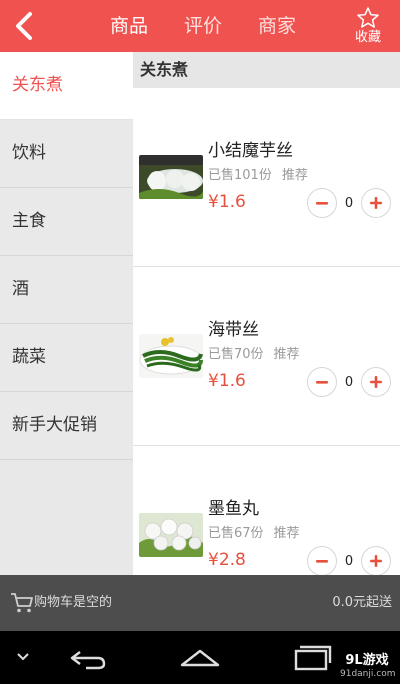 This screenshot has height=684, width=400. What do you see at coordinates (250, 151) in the screenshot?
I see `product-name: 小结魔芋丝` at bounding box center [250, 151].